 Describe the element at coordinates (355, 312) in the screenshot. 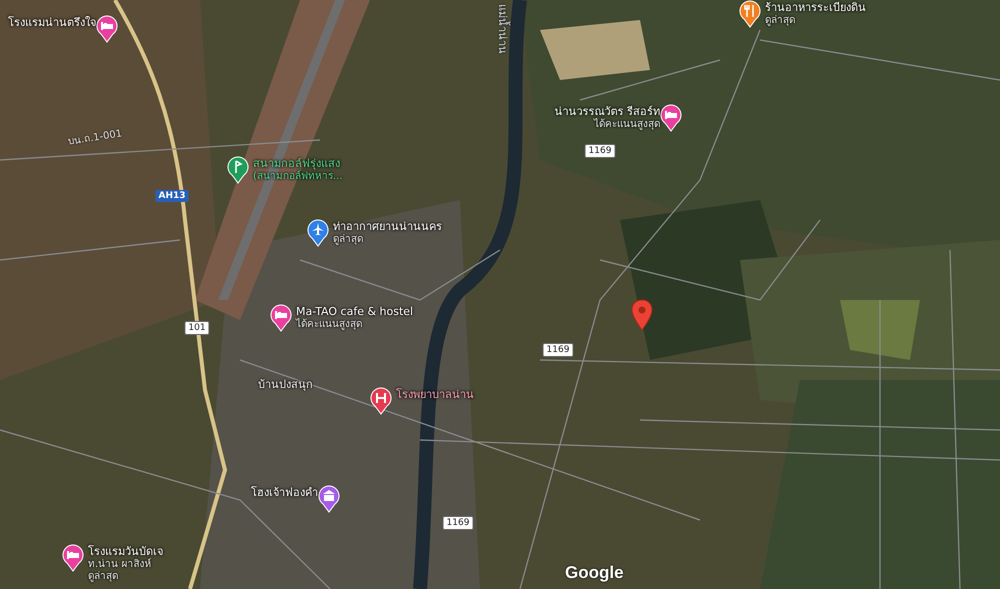

I see `place-name: Ma-TAO cafe & hostel` at that location.